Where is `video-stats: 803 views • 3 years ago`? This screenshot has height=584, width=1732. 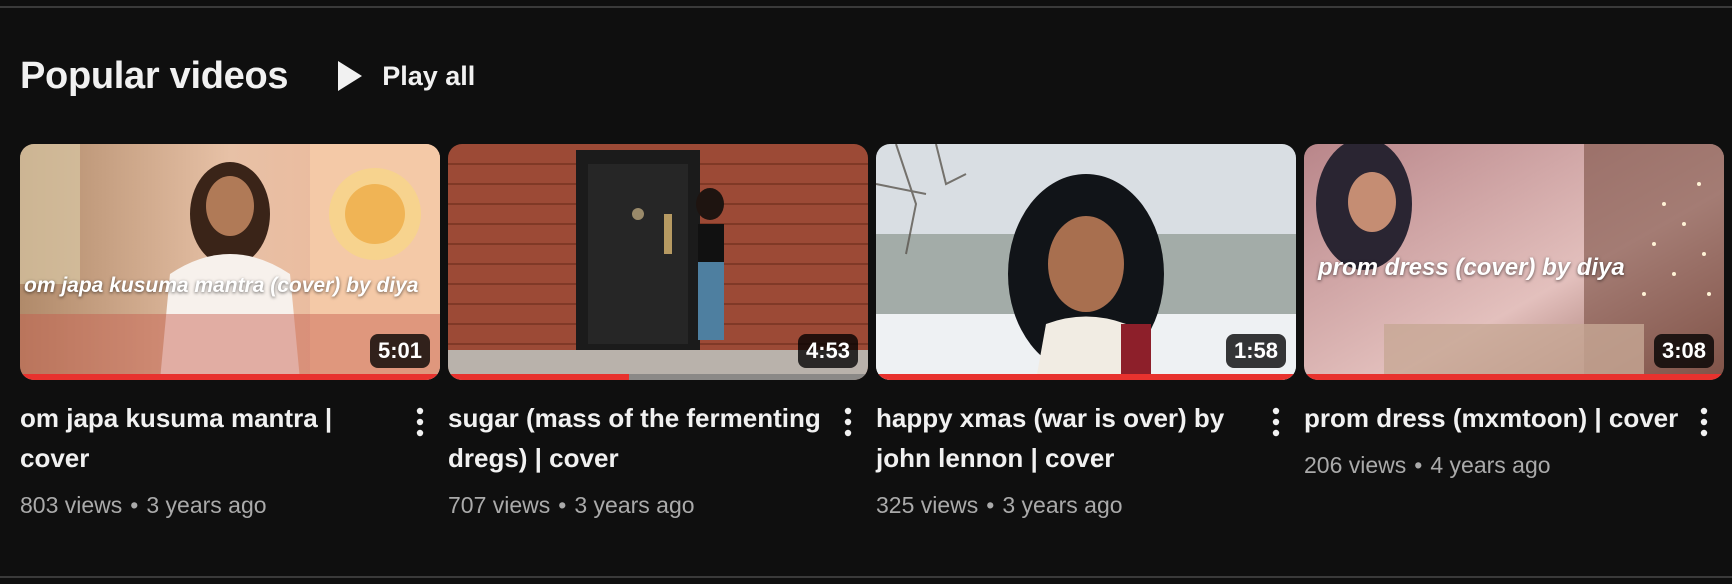 video-stats: 803 views • 3 years ago is located at coordinates (208, 505).